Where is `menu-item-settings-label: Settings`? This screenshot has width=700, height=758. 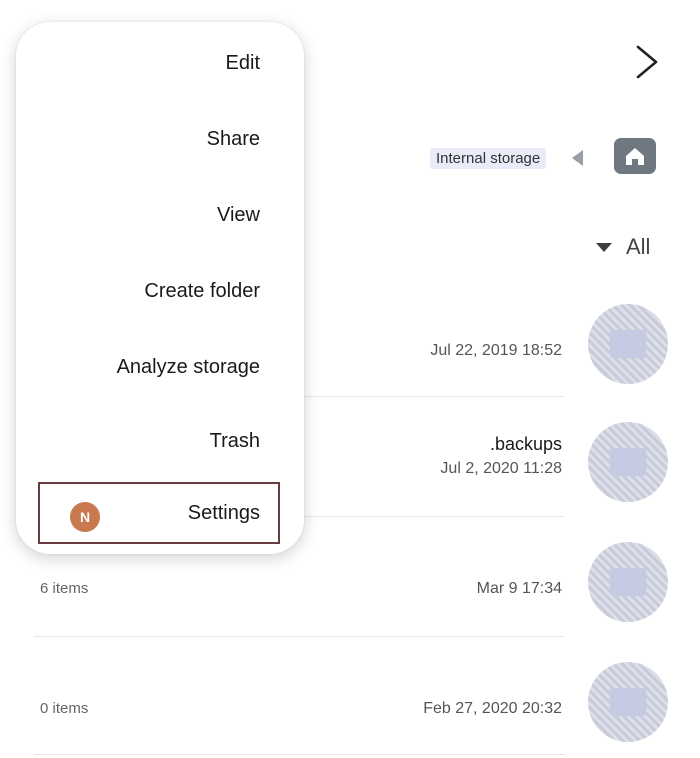 menu-item-settings-label: Settings is located at coordinates (223, 513).